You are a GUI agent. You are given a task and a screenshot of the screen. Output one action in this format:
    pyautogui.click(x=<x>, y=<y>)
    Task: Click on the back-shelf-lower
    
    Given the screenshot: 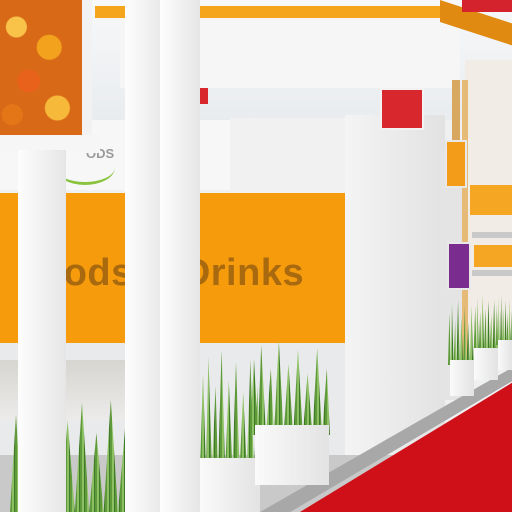 What is the action you would take?
    pyautogui.click(x=492, y=273)
    